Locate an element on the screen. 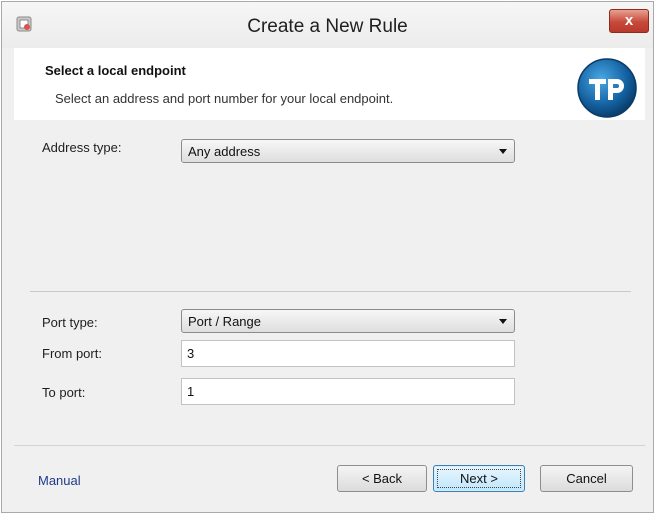  manual-link: Manual is located at coordinates (59, 480).